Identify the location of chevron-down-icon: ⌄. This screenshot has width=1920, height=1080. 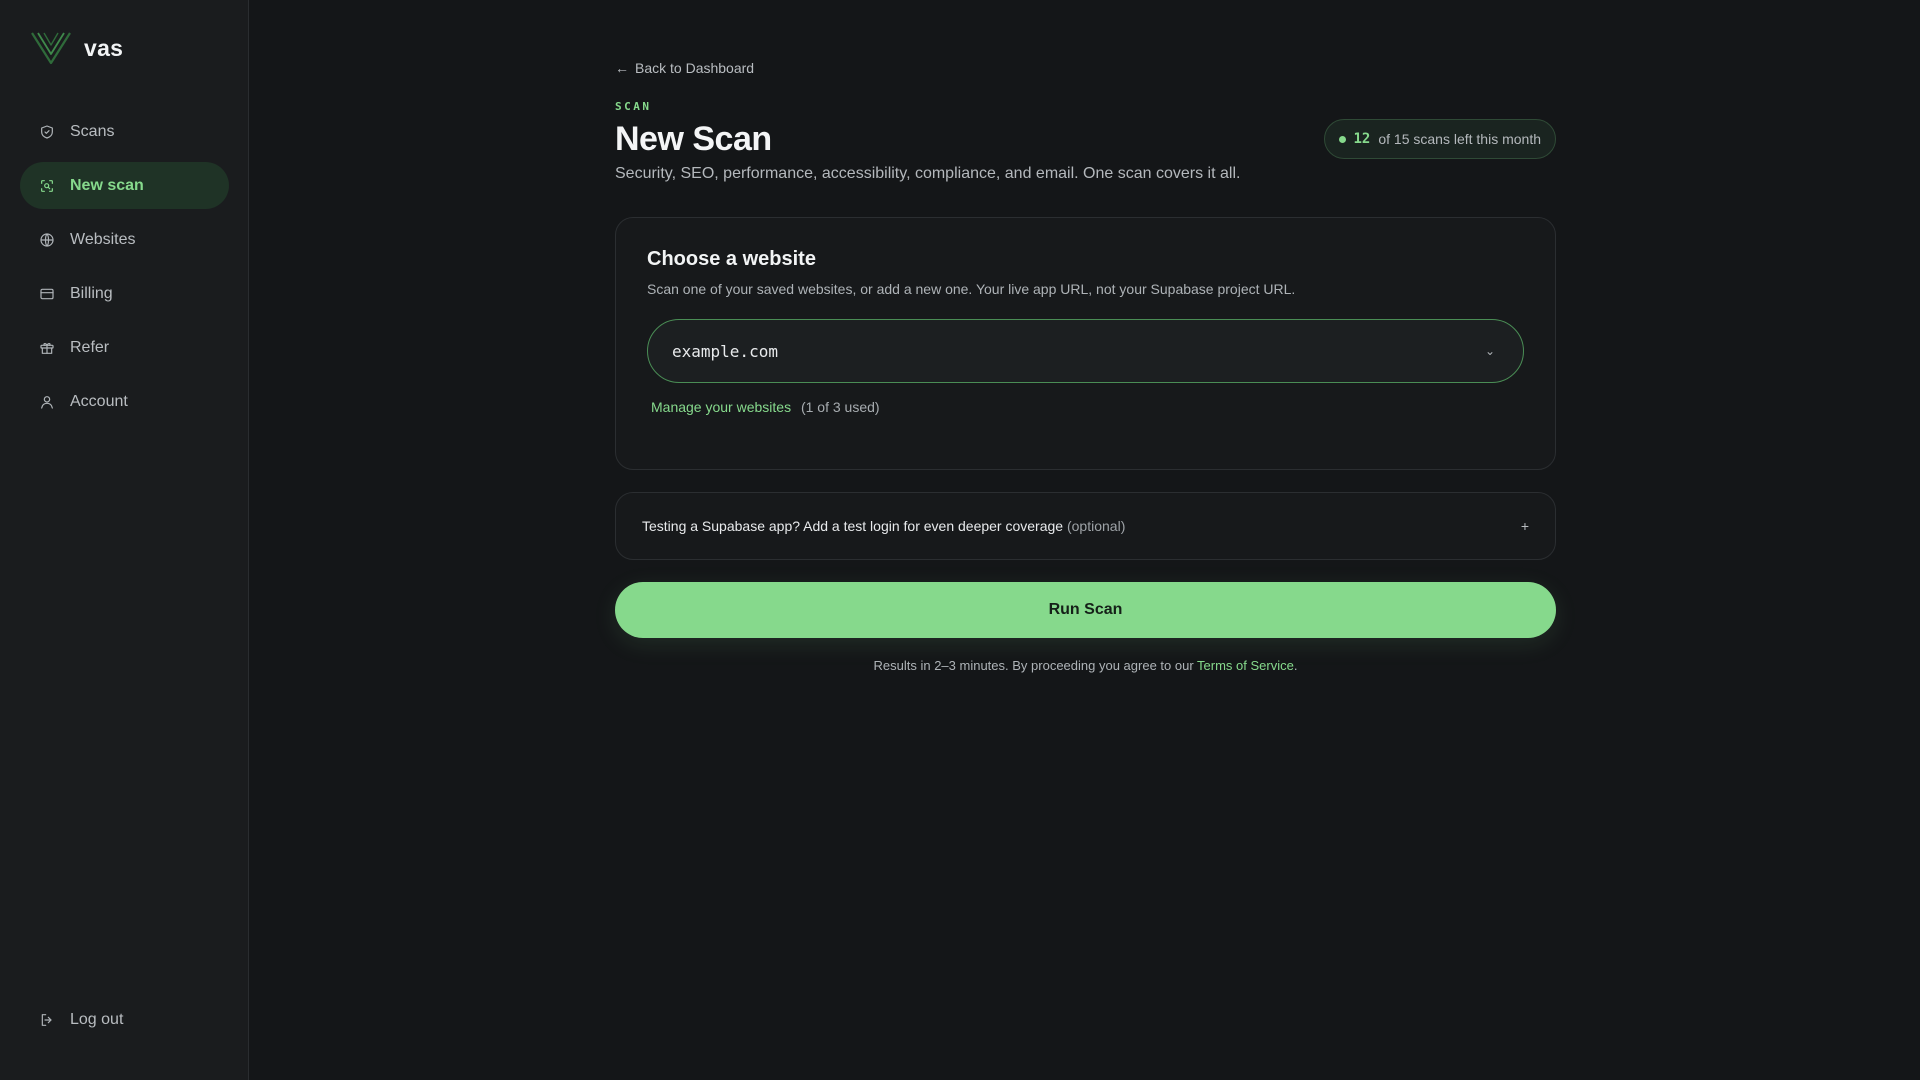
(1489, 351).